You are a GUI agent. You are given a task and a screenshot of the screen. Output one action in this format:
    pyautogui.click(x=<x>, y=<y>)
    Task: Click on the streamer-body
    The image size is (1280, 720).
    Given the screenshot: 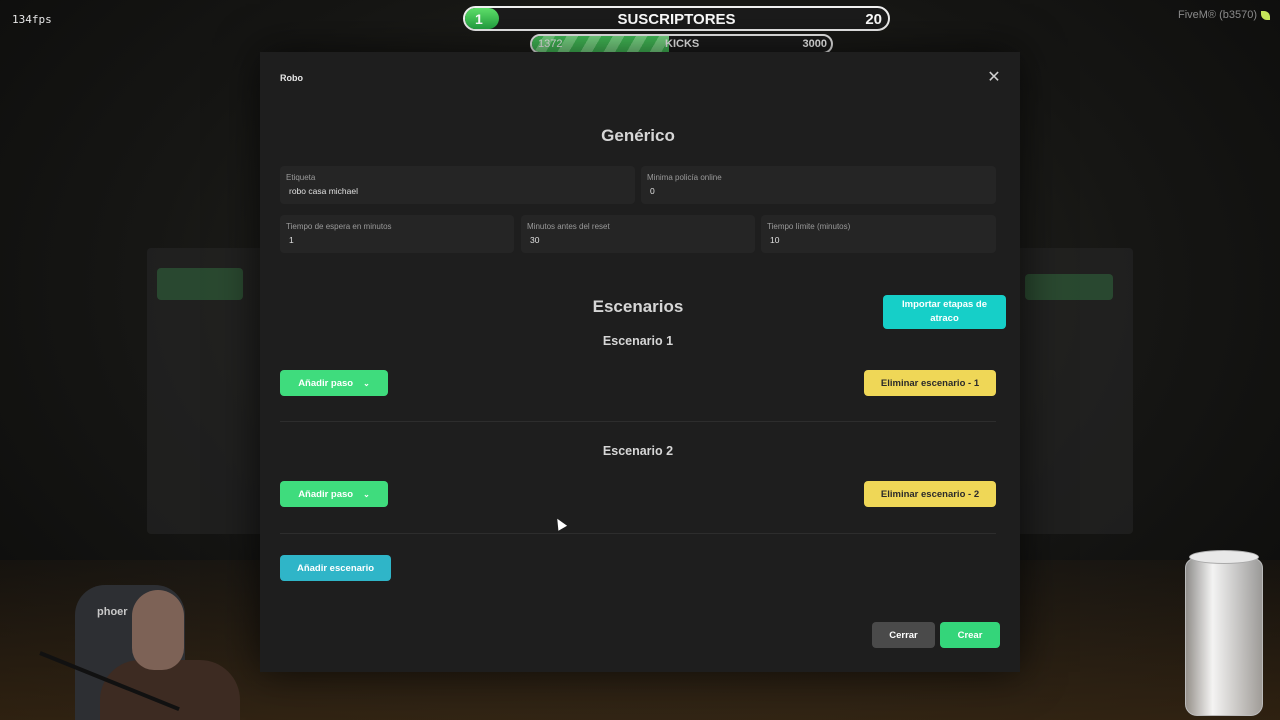 What is the action you would take?
    pyautogui.click(x=170, y=690)
    